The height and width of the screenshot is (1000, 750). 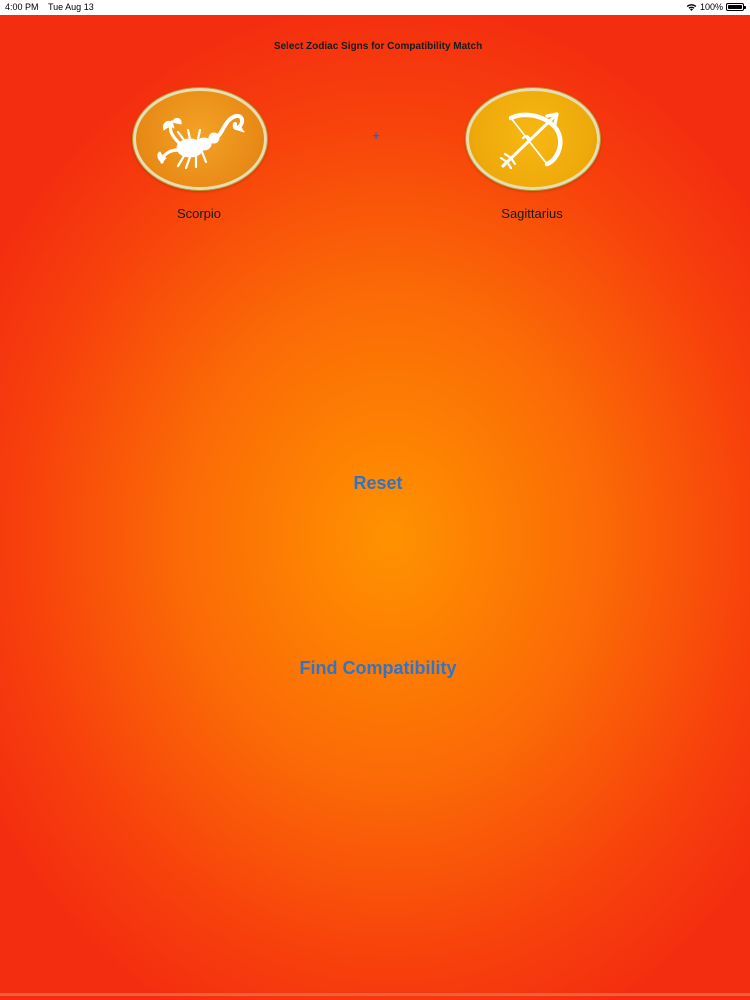 What do you see at coordinates (199, 213) in the screenshot?
I see `sign-label-first: Scorpio` at bounding box center [199, 213].